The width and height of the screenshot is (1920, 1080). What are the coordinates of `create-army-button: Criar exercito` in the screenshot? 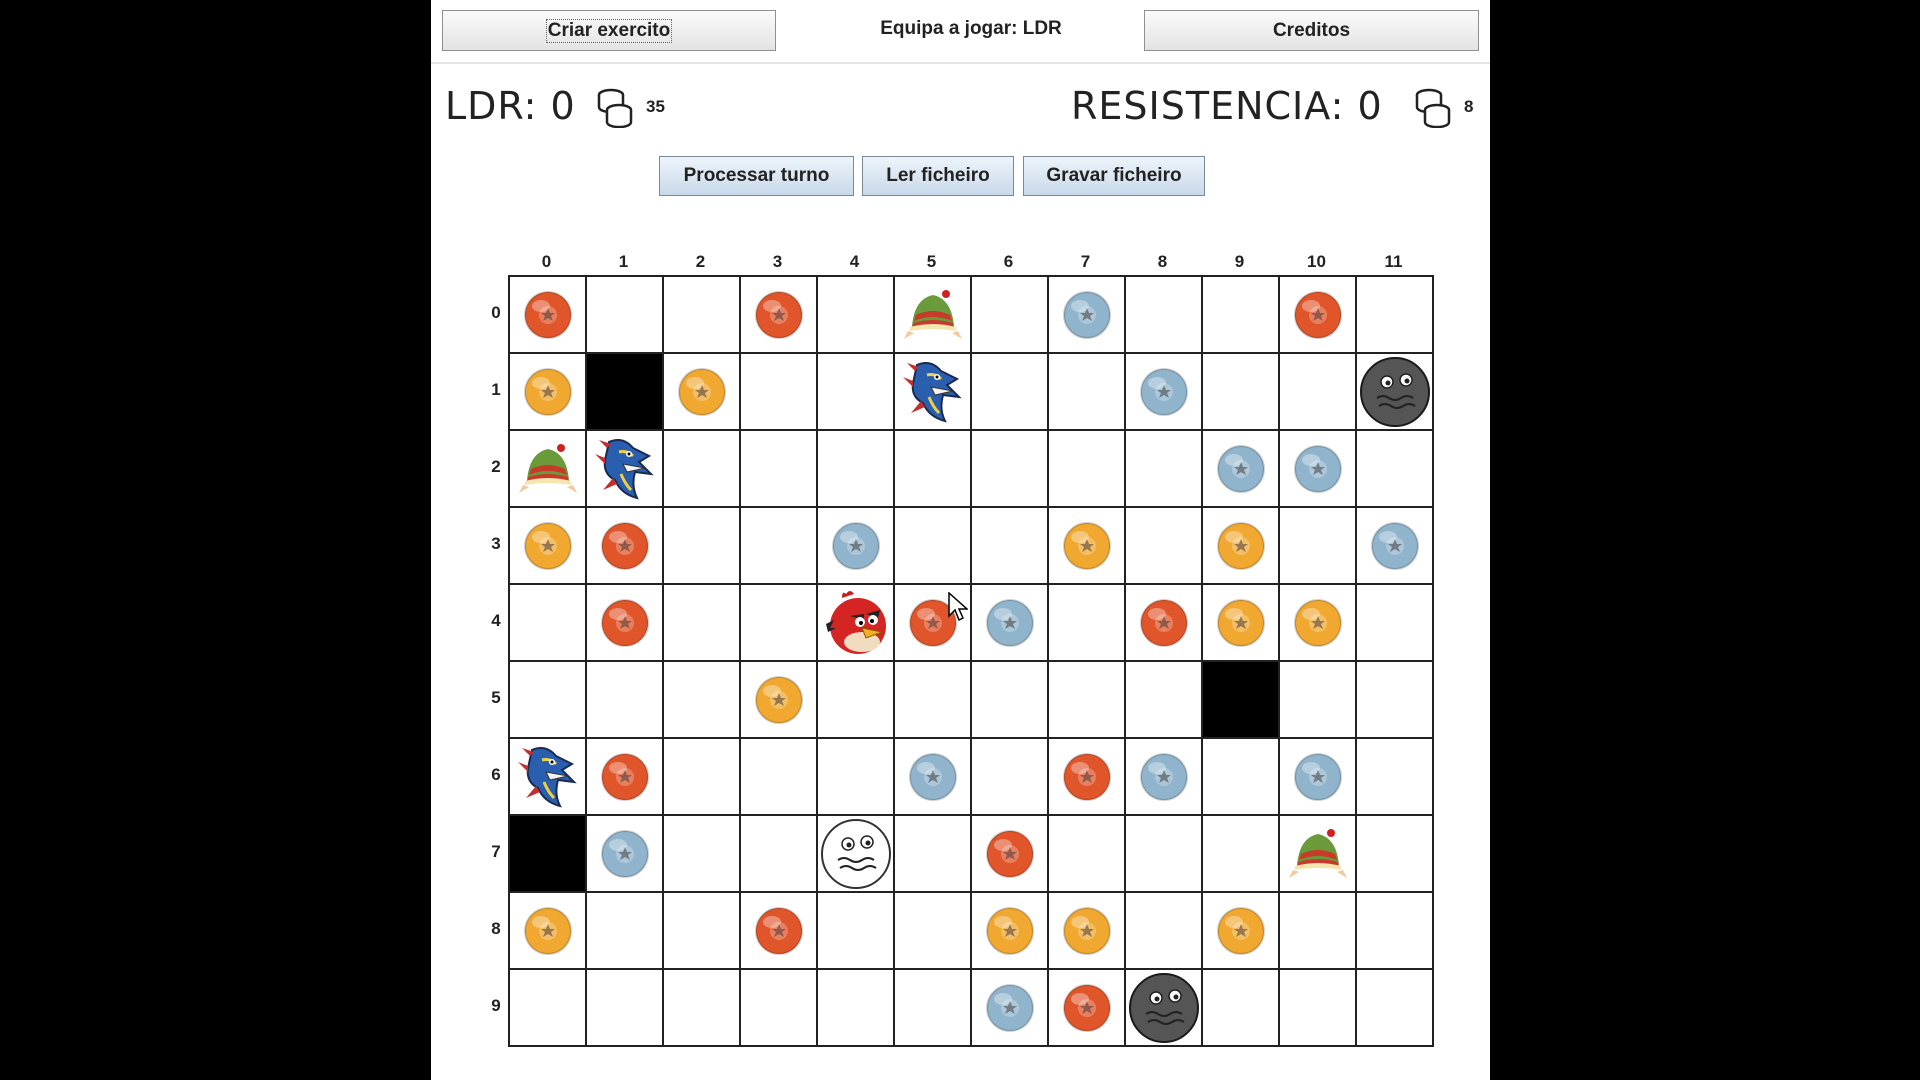 It's located at (609, 30).